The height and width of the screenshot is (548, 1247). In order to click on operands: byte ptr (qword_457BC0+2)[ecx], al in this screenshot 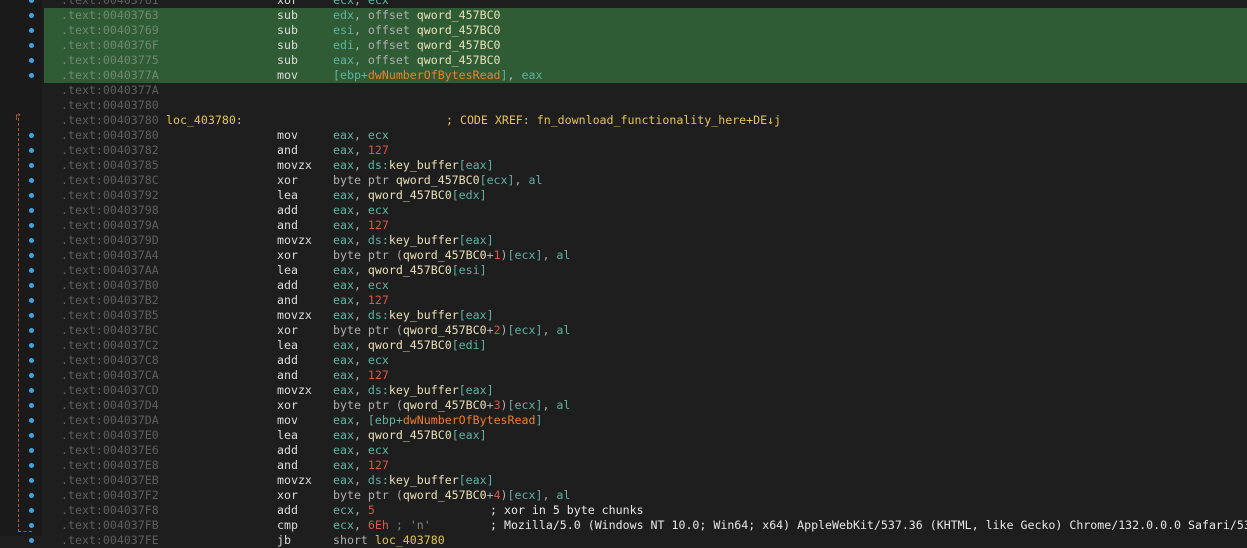, I will do `click(451, 330)`.